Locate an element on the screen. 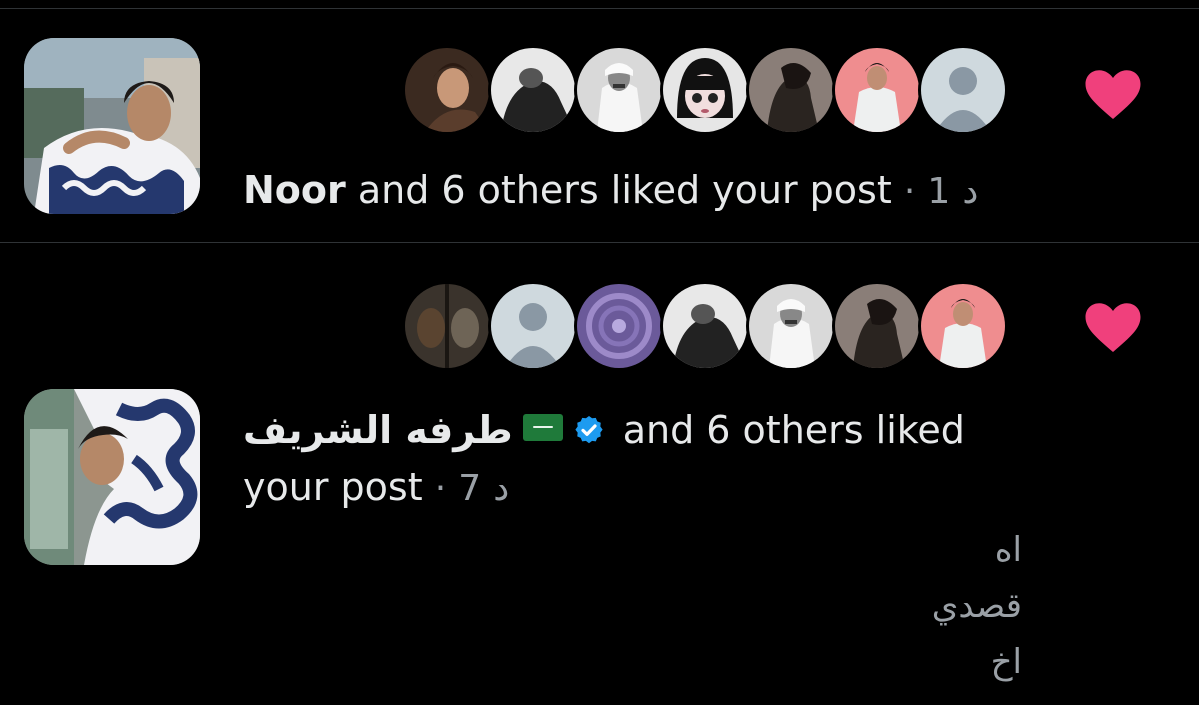  post-text-line: قصدي is located at coordinates (976, 606).